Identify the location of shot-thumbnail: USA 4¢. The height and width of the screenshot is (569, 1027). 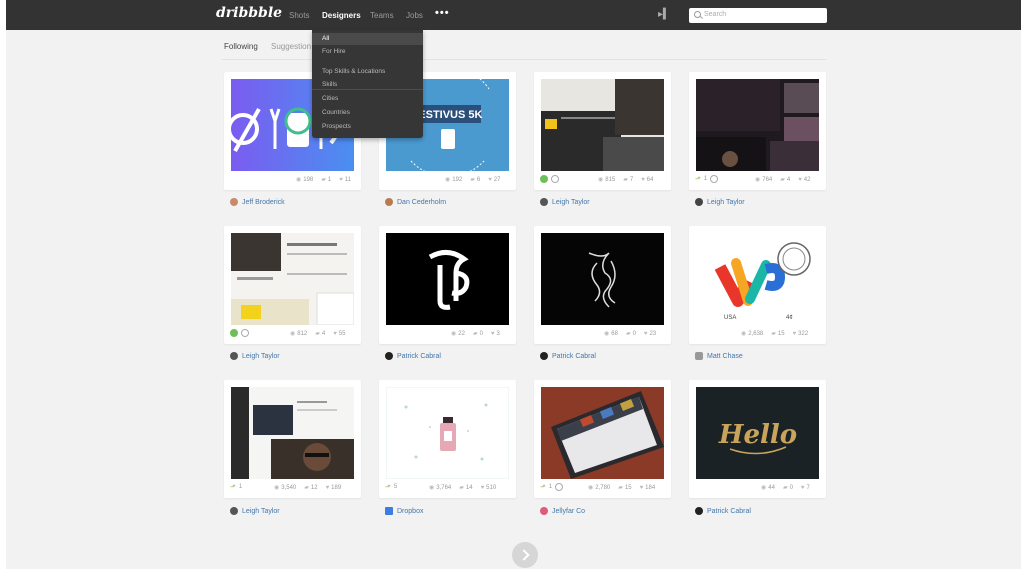
(757, 279).